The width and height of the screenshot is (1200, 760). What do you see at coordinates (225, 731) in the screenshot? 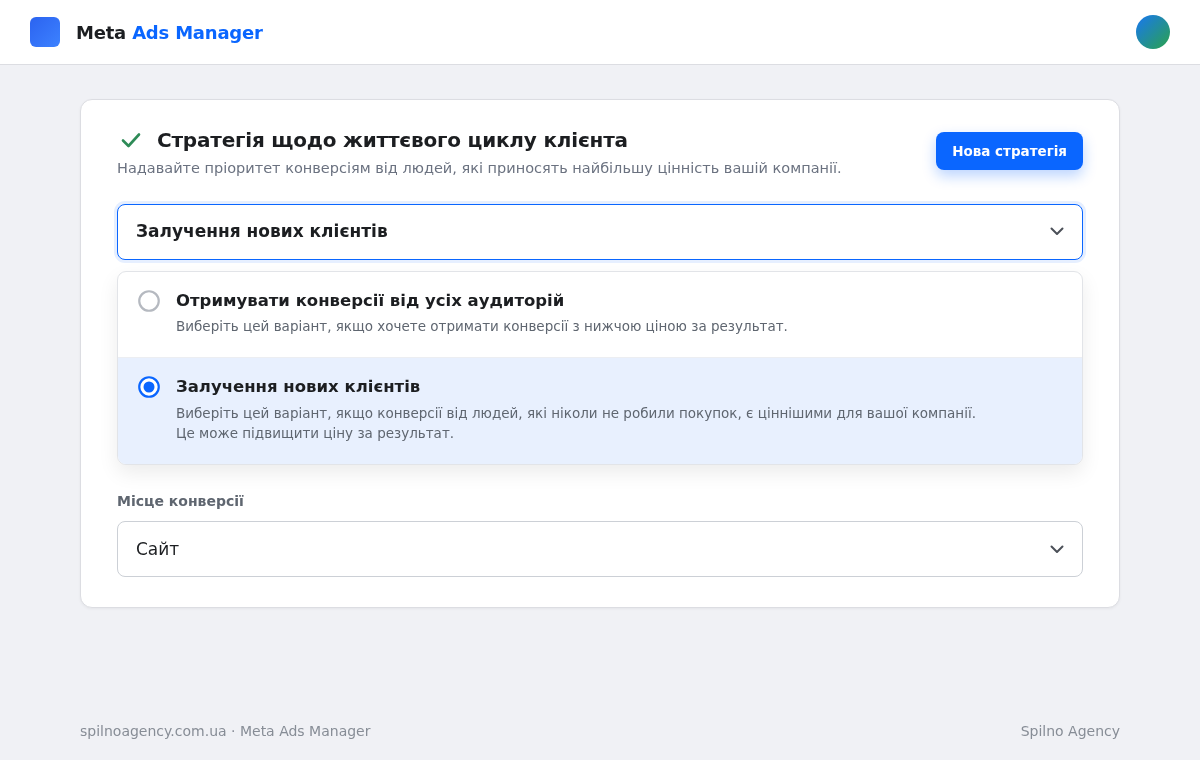
I see `footer-text: spilnoagency.com.ua · Meta Ads Manager` at bounding box center [225, 731].